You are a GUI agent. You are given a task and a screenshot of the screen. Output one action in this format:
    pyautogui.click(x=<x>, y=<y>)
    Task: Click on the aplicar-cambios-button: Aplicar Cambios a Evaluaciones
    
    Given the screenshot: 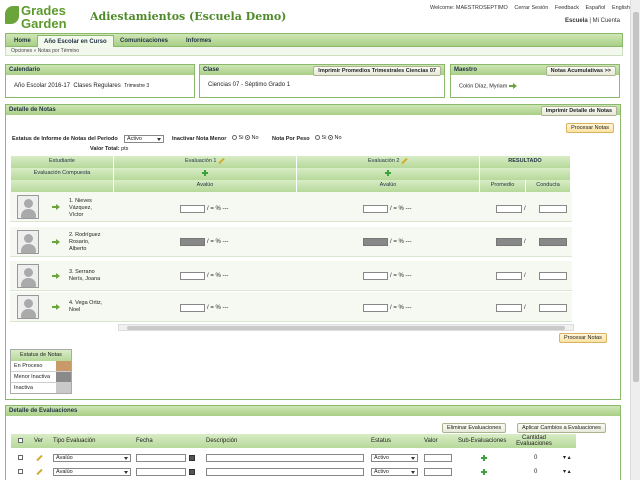 What is the action you would take?
    pyautogui.click(x=561, y=428)
    